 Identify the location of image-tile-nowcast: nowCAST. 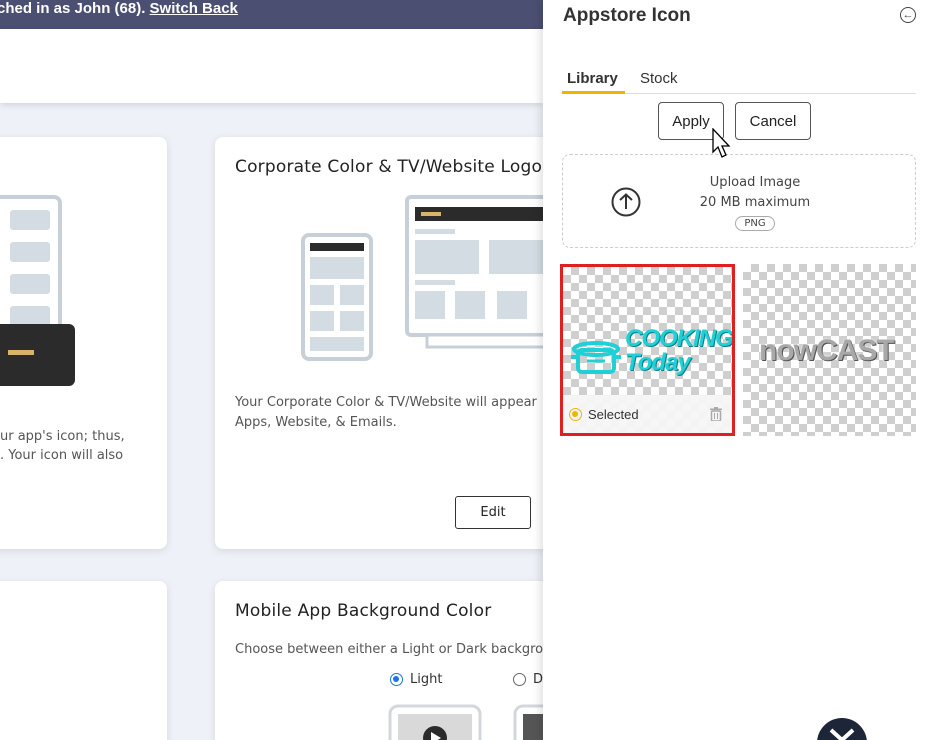
(829, 350).